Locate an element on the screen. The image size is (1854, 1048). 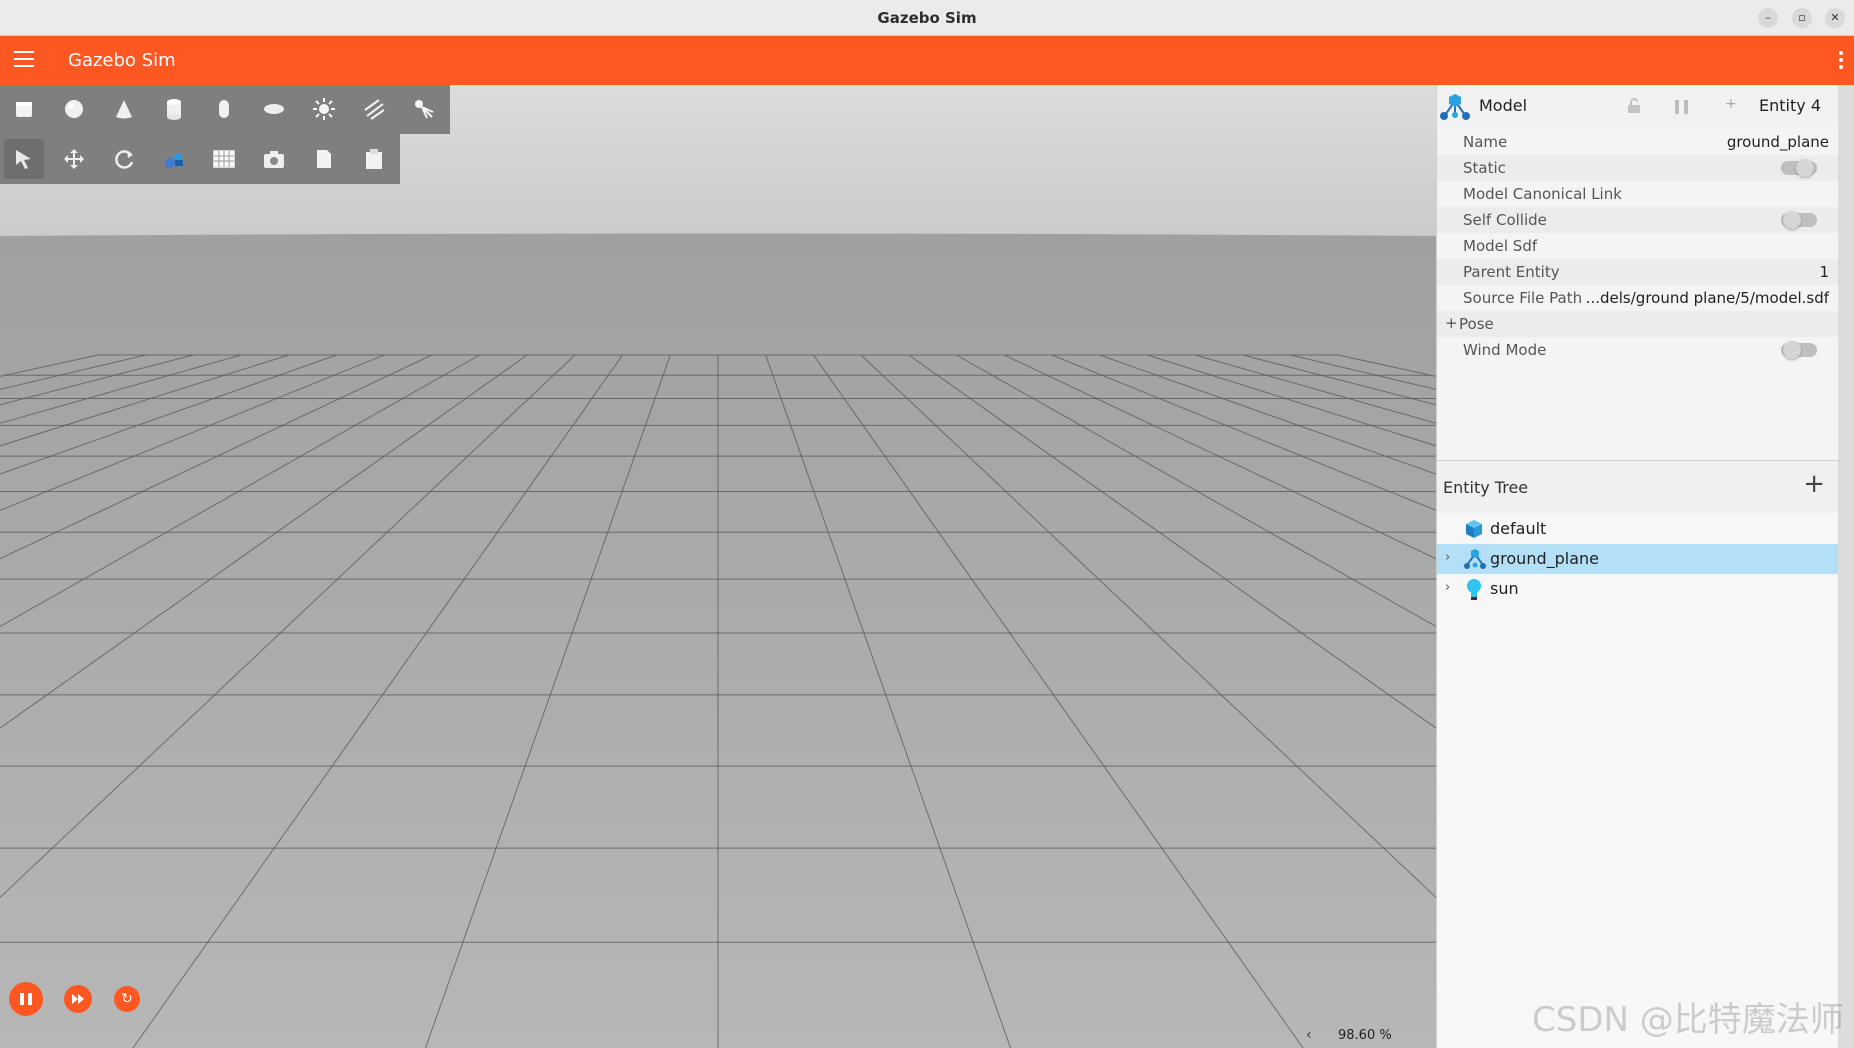
close-icon: ✕ is located at coordinates (1835, 18).